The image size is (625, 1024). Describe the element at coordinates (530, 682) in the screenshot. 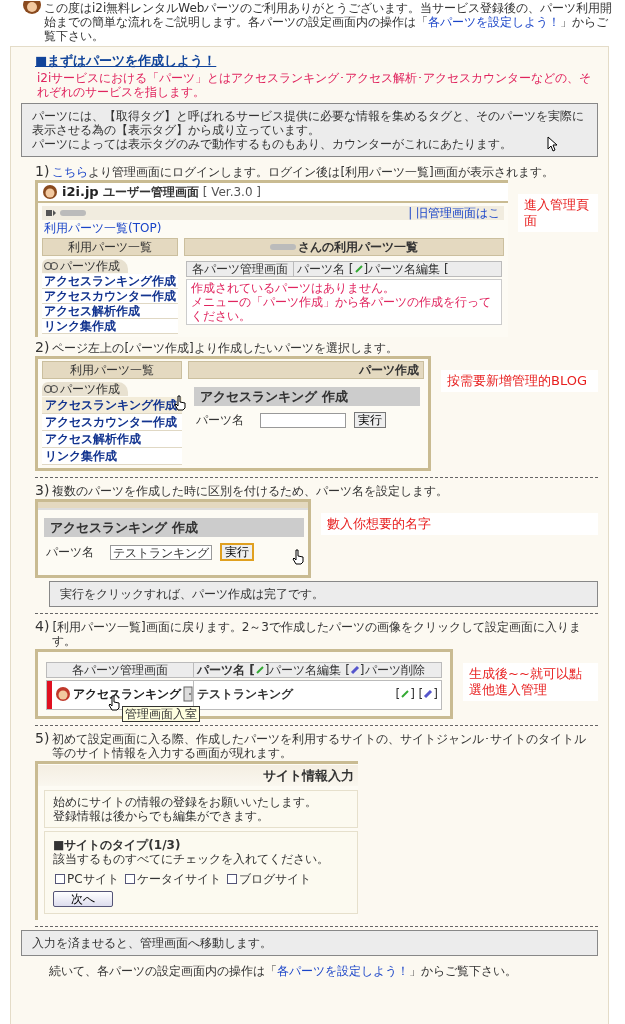

I see `annotation-label: 生成後~~就可以點選他進入管理` at that location.